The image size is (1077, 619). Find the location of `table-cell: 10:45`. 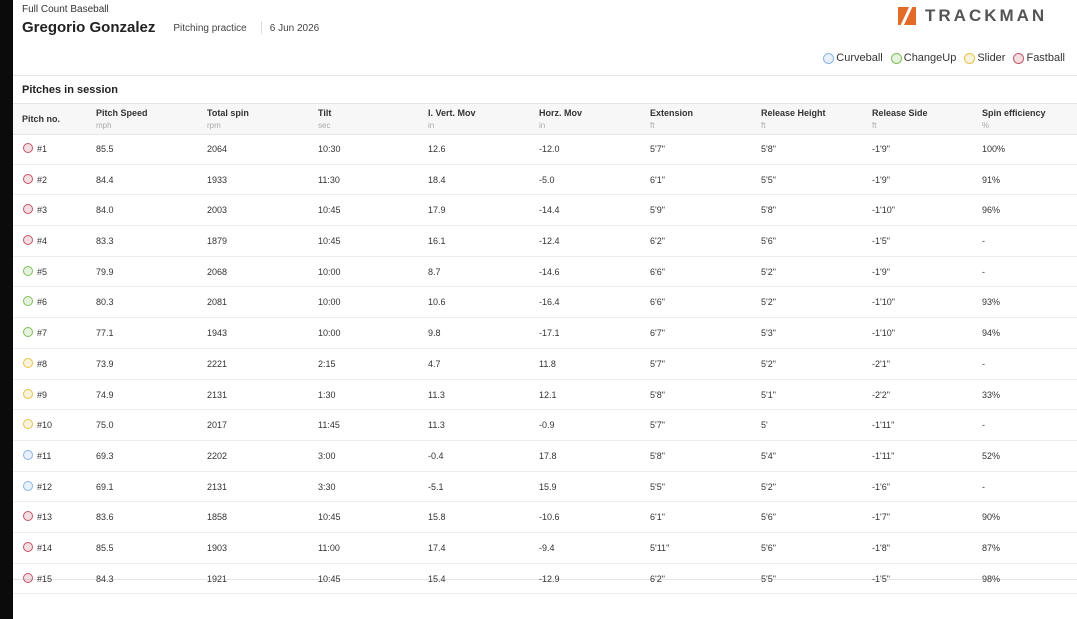

table-cell: 10:45 is located at coordinates (329, 517).